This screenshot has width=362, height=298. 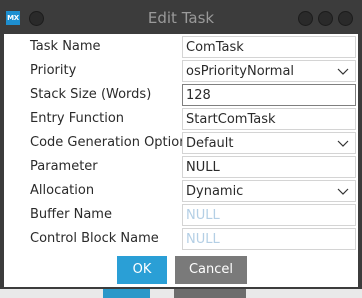 I want to click on row-buffer-name: Buffer Name NULL, so click(x=181, y=215).